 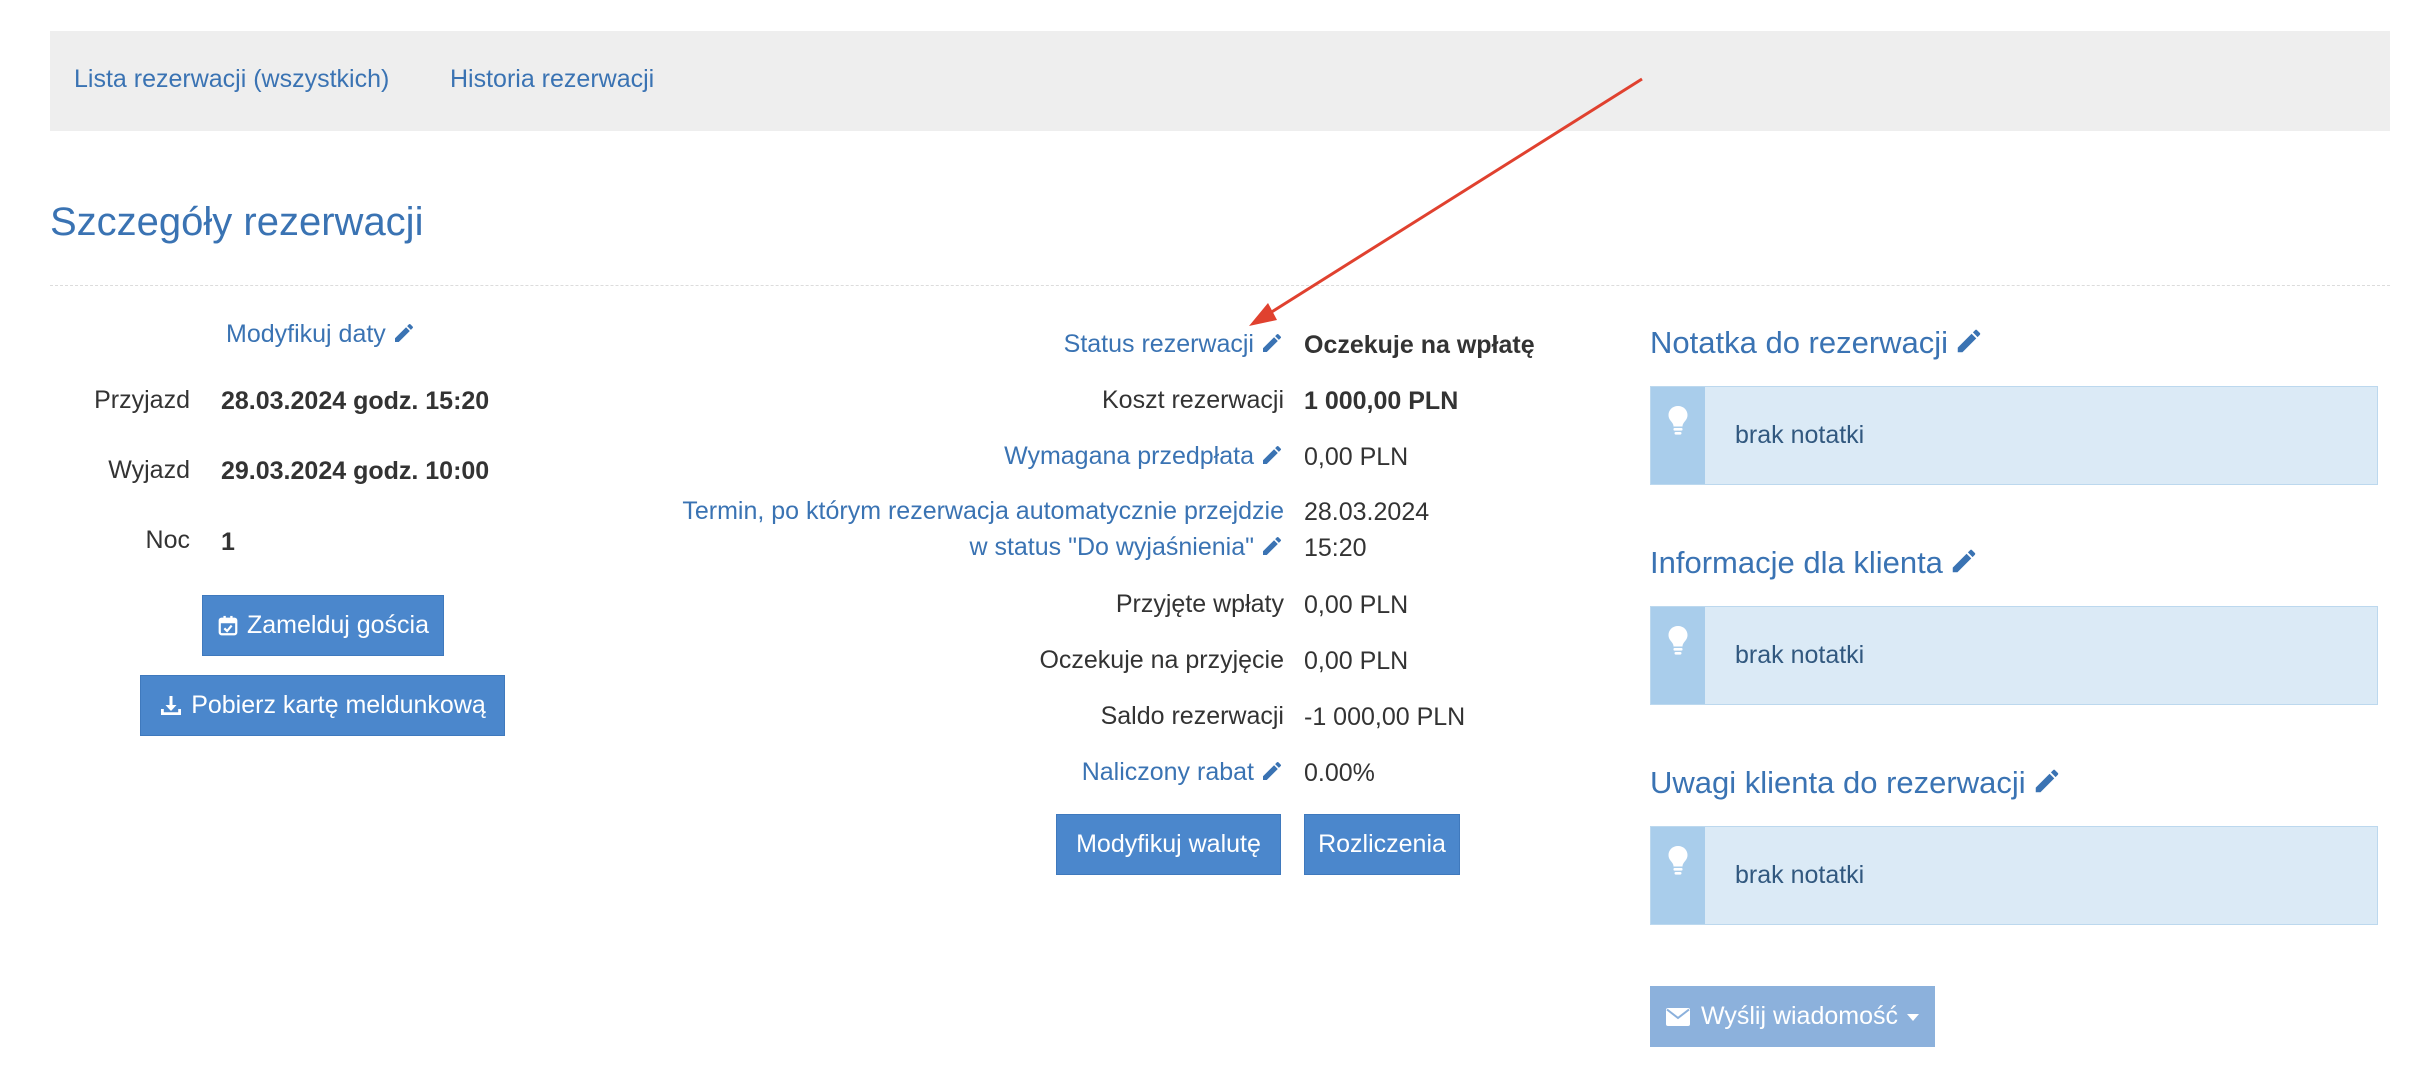 I want to click on calendar-check-icon, so click(x=228, y=625).